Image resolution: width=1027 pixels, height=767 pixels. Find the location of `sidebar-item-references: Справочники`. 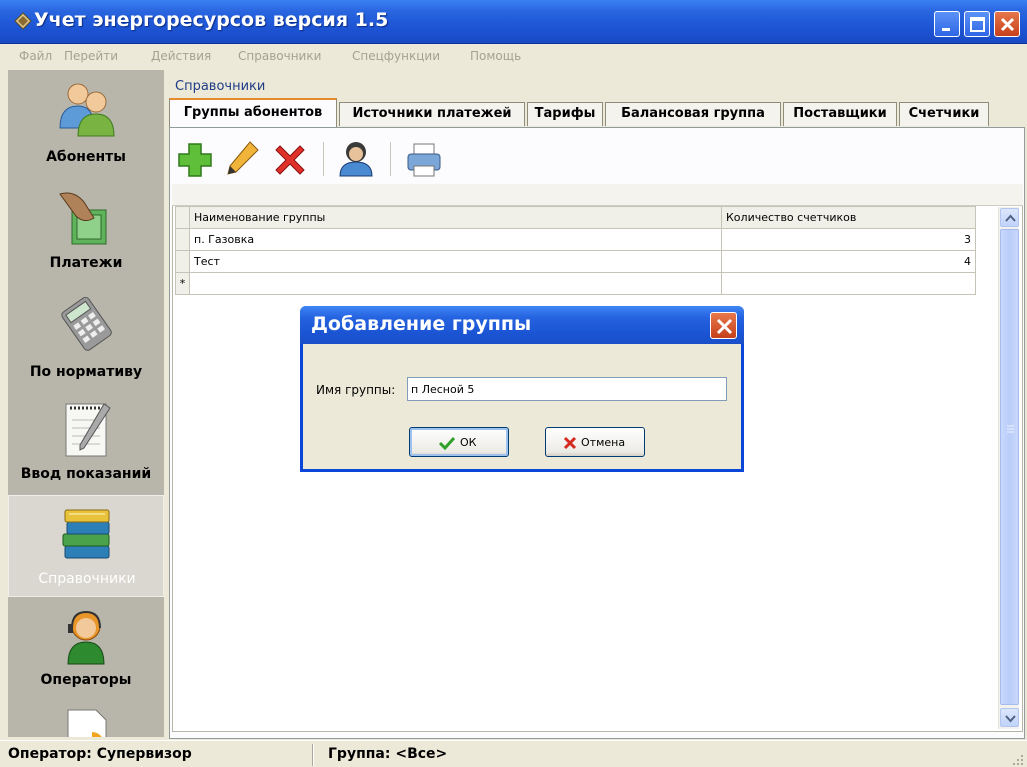

sidebar-item-references: Справочники is located at coordinates (86, 546).